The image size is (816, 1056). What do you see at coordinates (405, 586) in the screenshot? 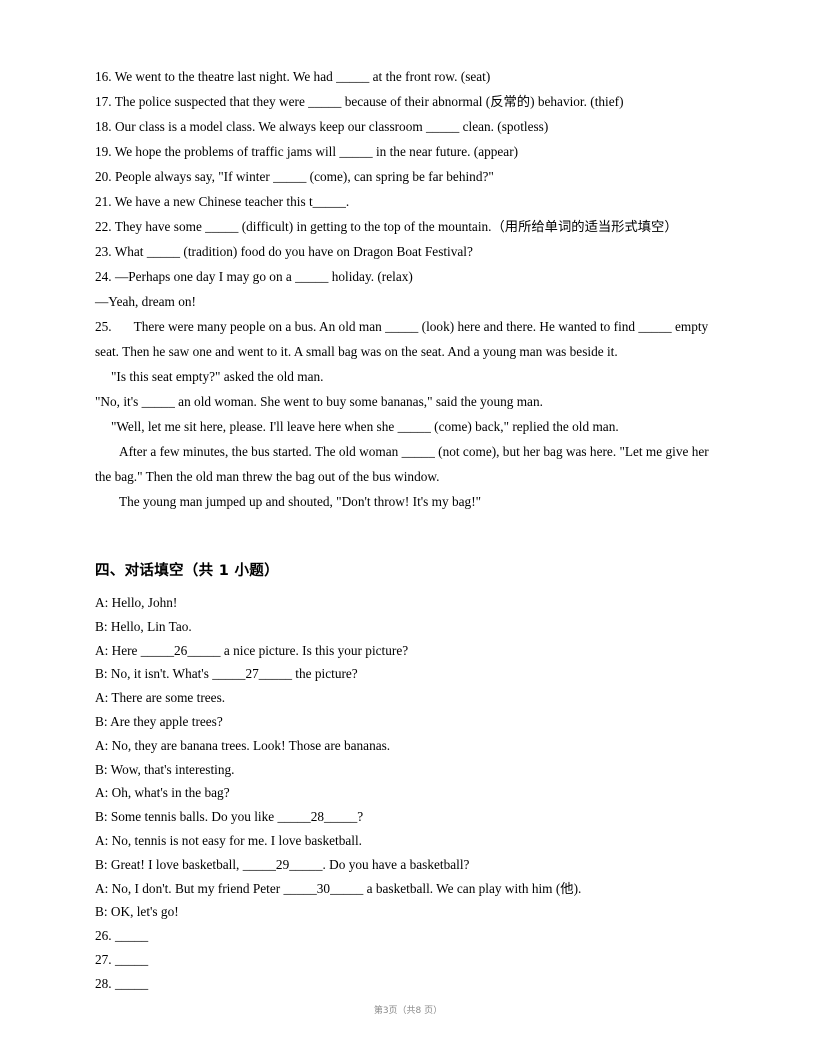
I see `heading-spacer` at bounding box center [405, 586].